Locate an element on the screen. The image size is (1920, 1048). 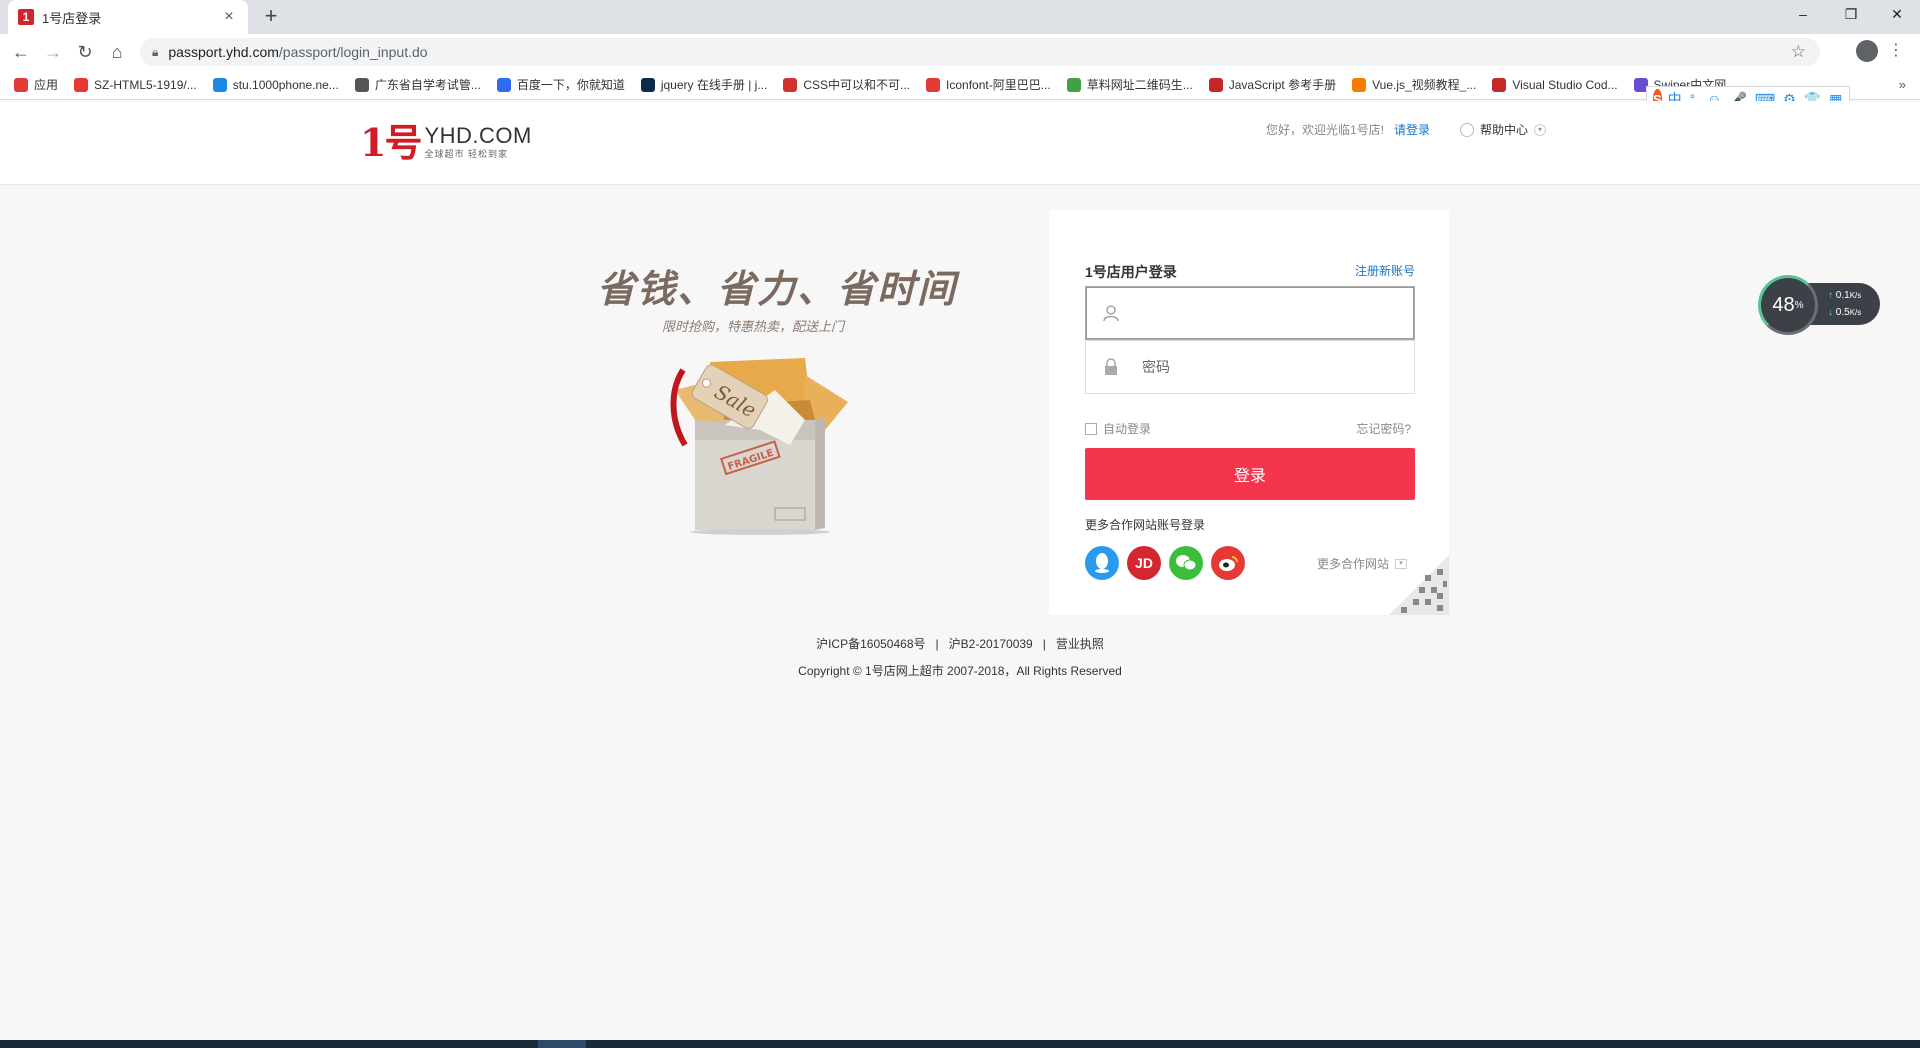
tab-title: 1号店登录 is located at coordinates (72, 18).